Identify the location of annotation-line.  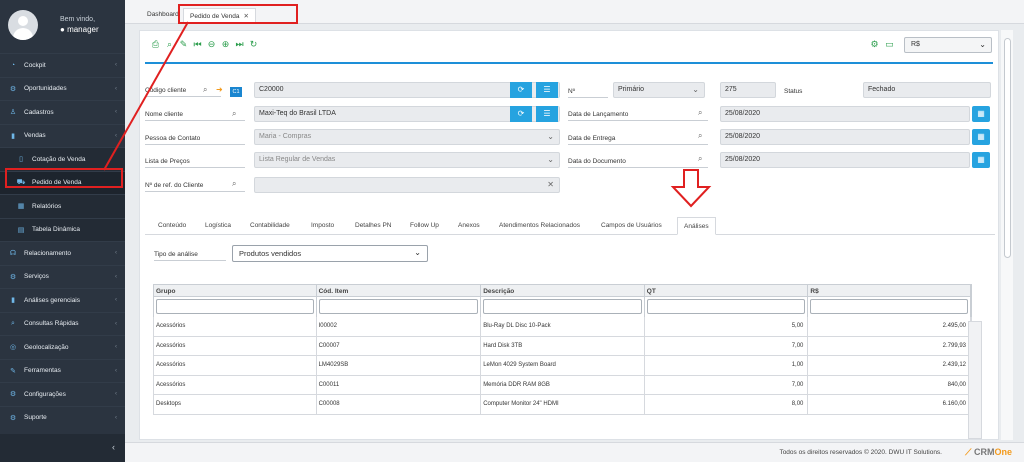
(146, 96).